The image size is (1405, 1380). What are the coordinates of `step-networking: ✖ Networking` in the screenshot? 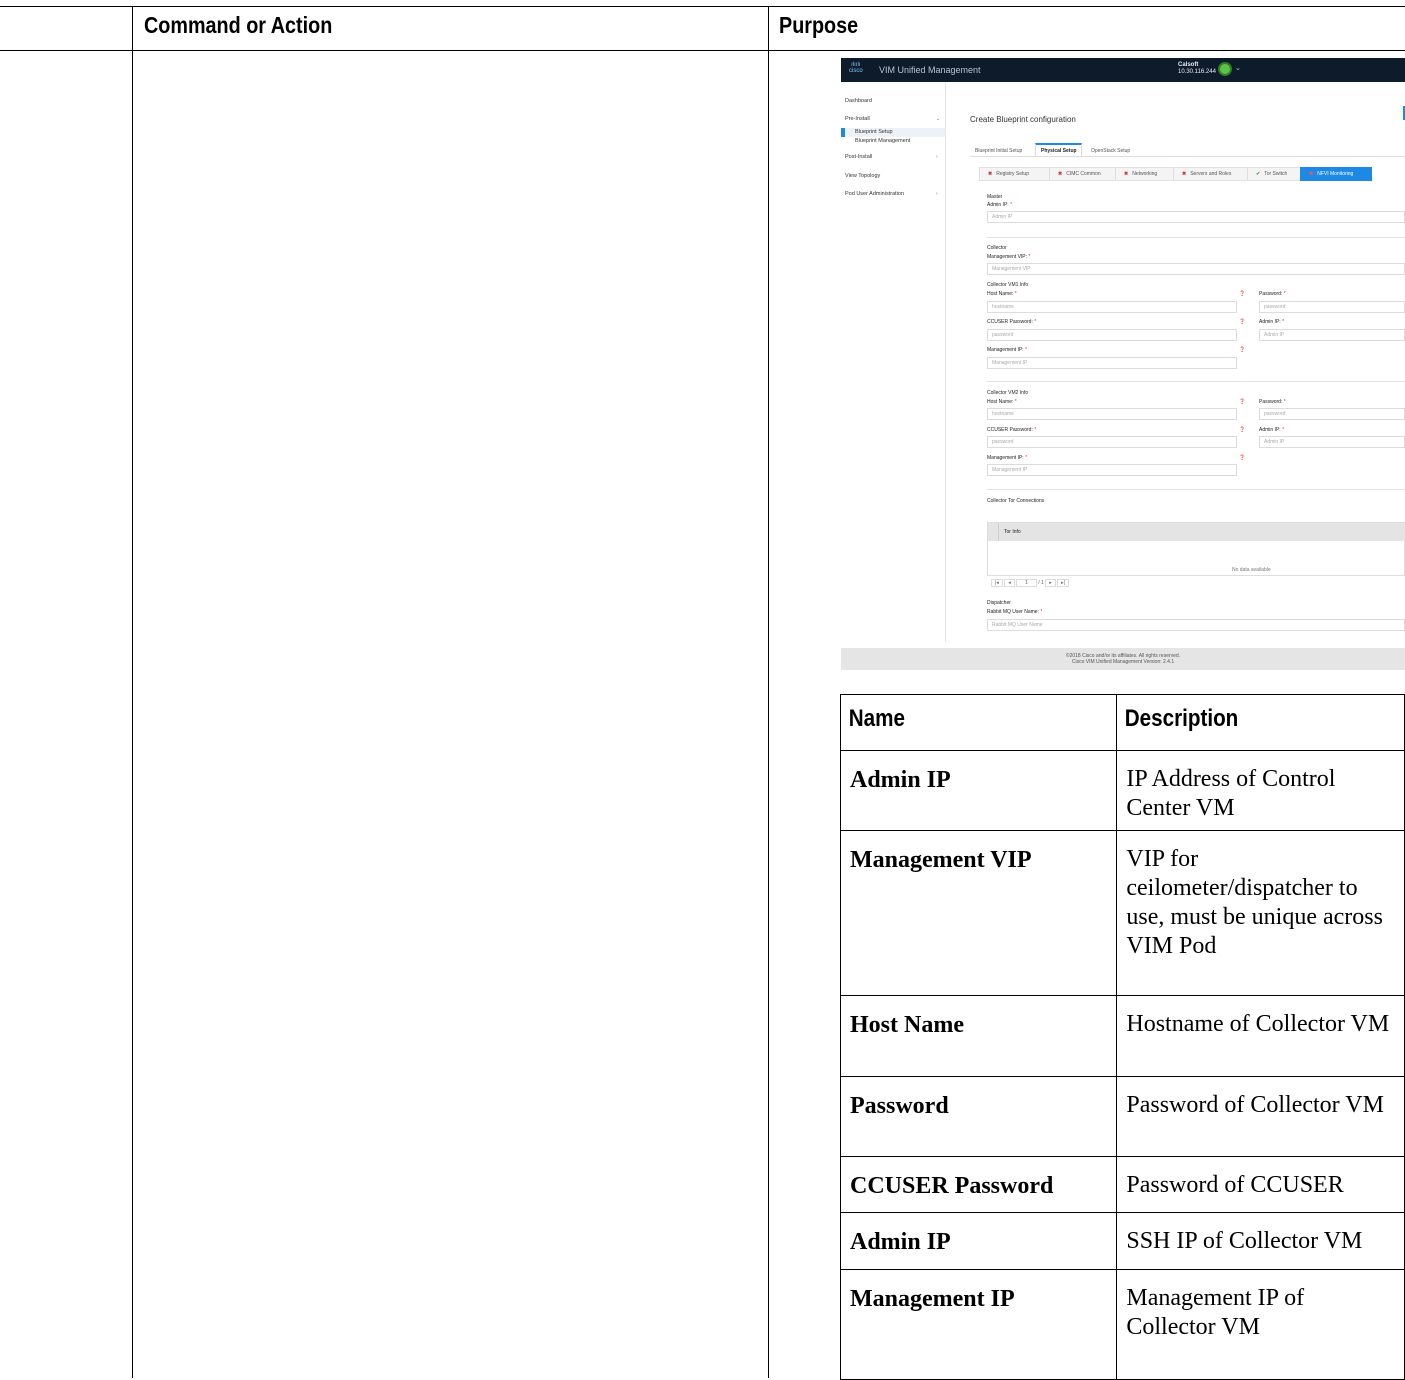 It's located at (1146, 174).